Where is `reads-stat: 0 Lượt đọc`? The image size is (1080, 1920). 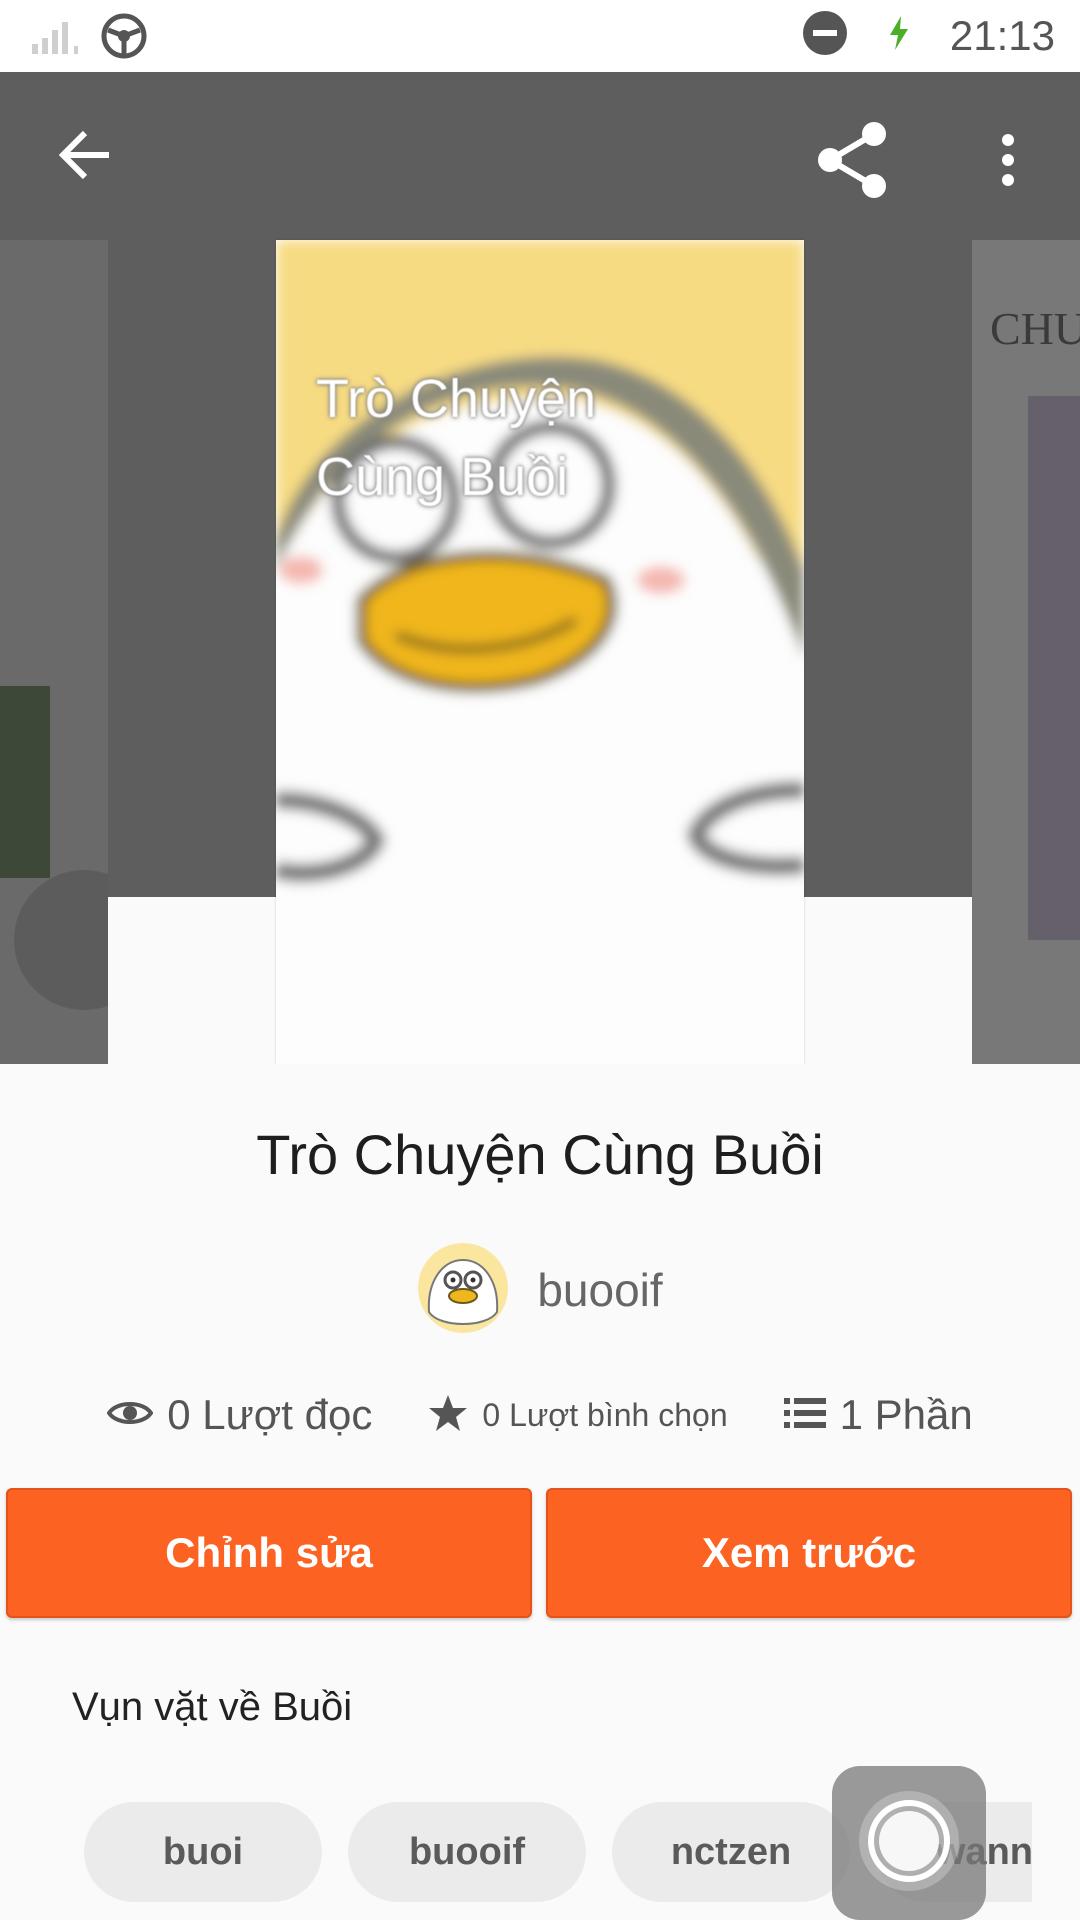
reads-stat: 0 Lượt đọc is located at coordinates (239, 1415).